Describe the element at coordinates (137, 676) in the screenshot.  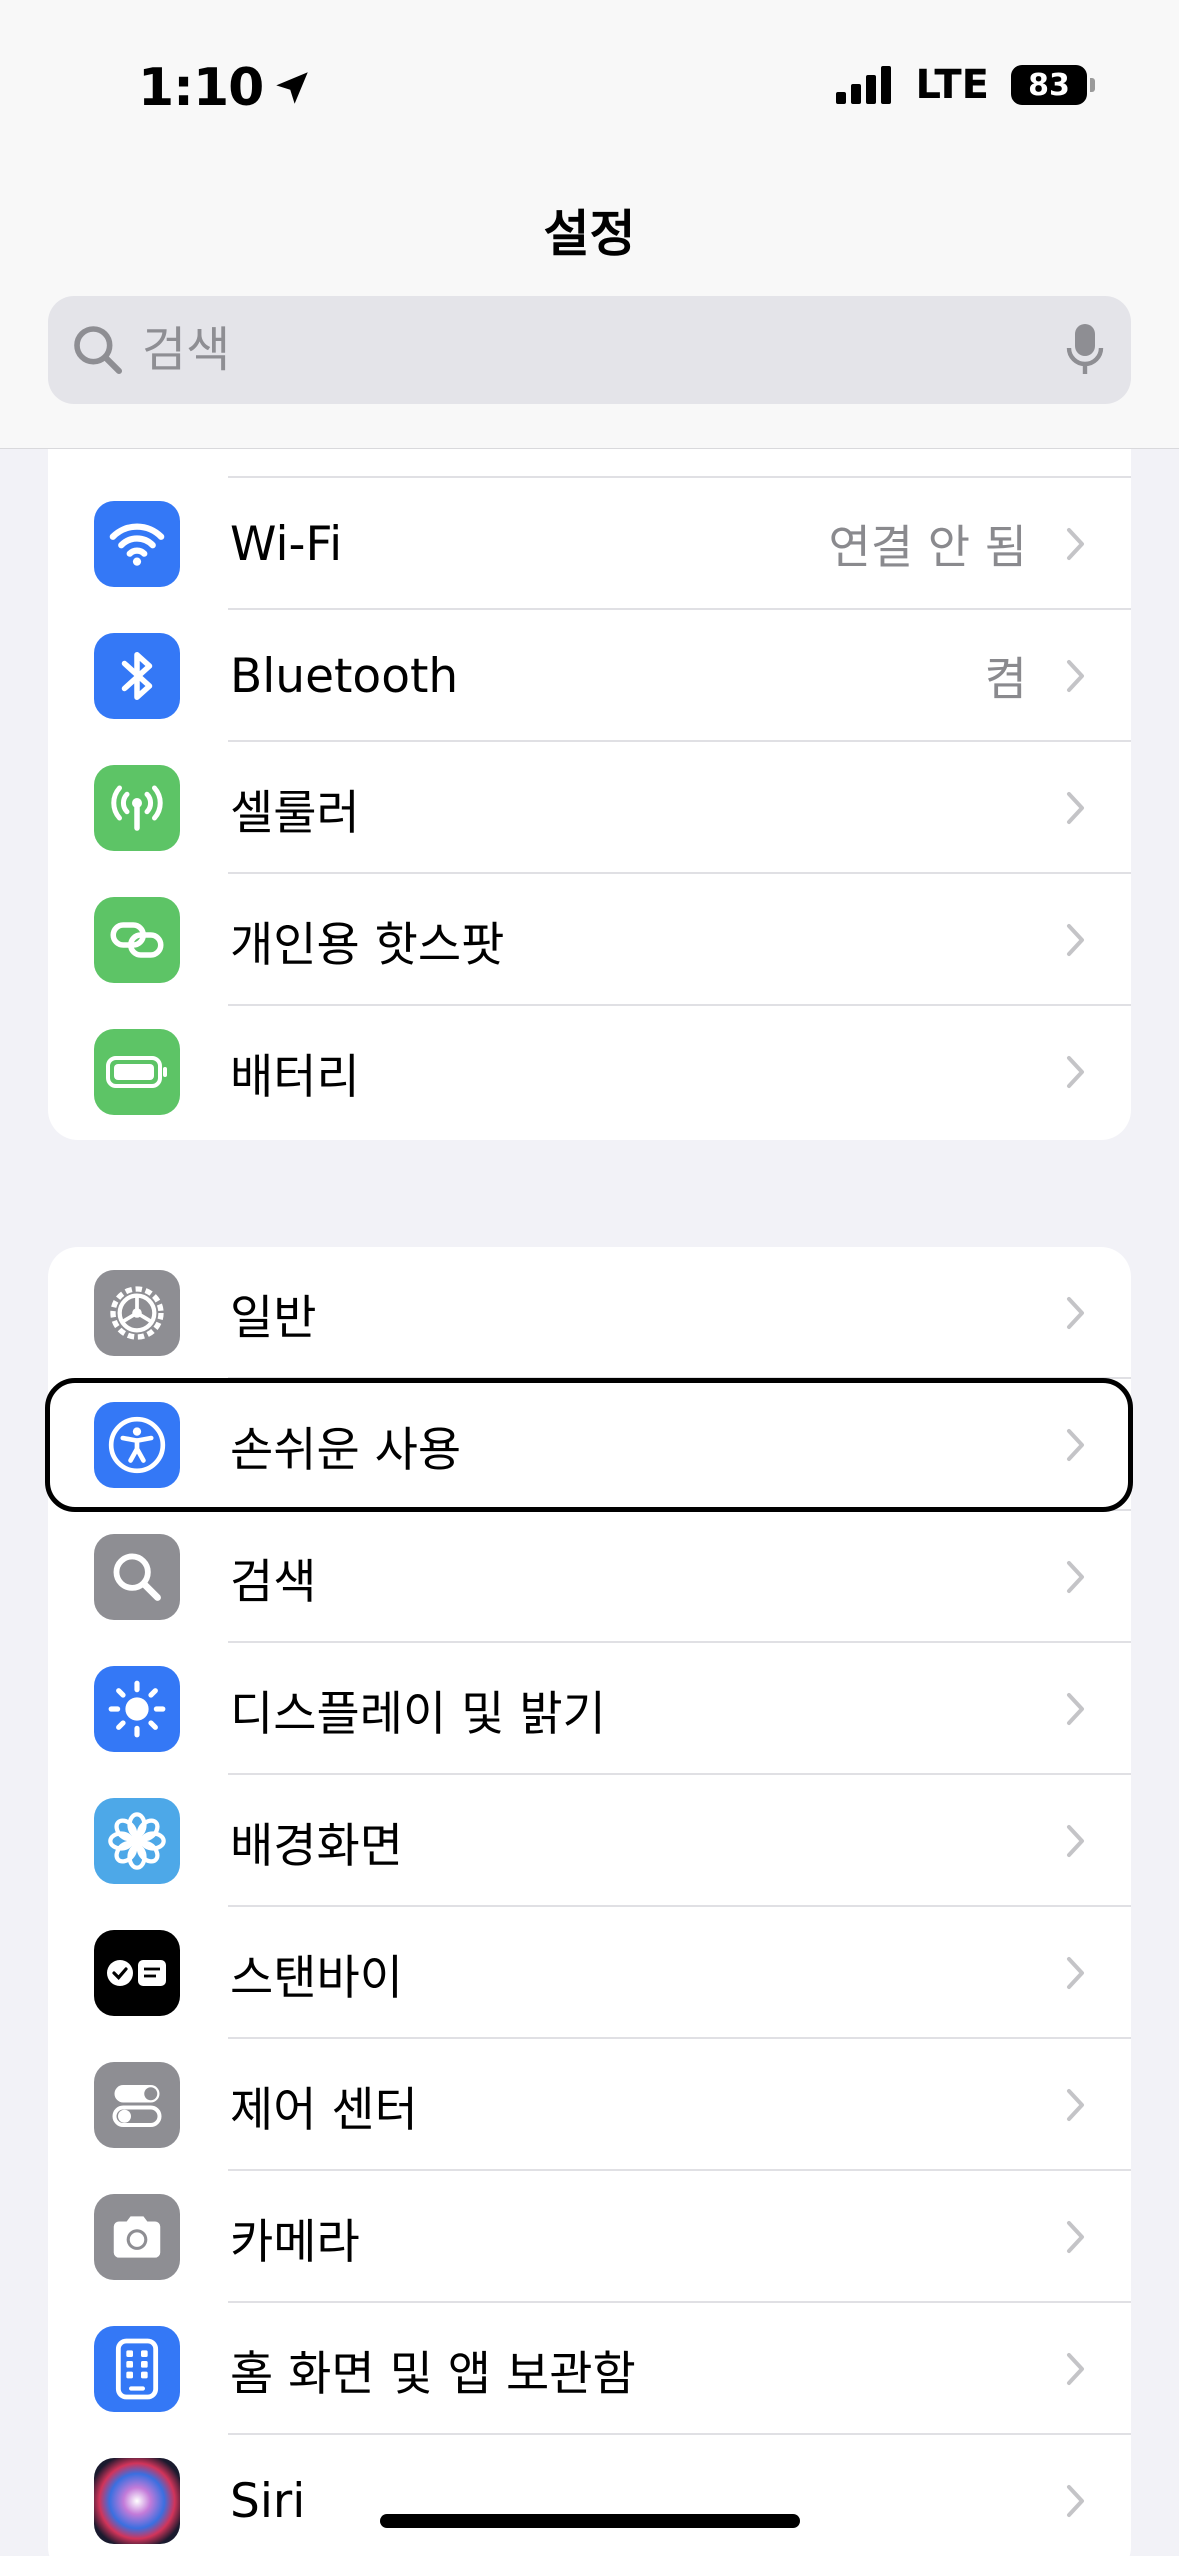
I see `bluetooth-icon` at that location.